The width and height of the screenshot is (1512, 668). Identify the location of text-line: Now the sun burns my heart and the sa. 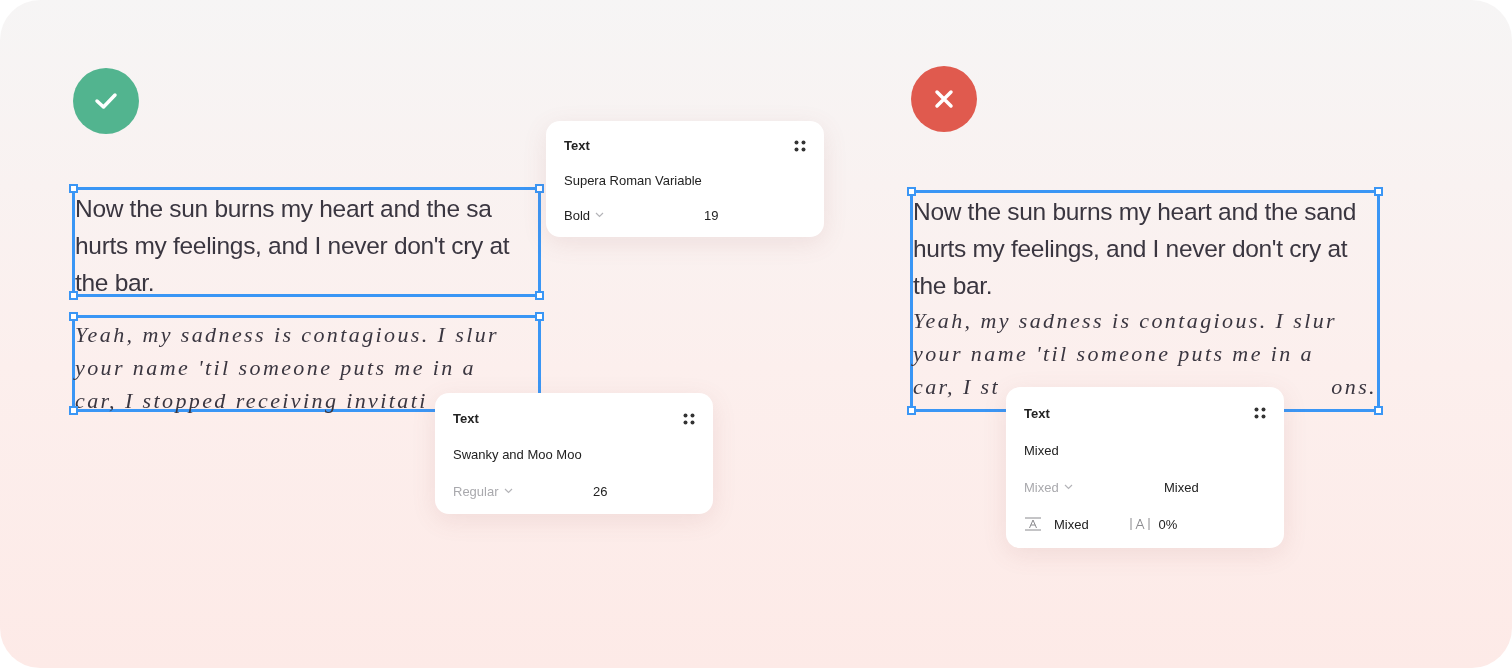
(283, 209).